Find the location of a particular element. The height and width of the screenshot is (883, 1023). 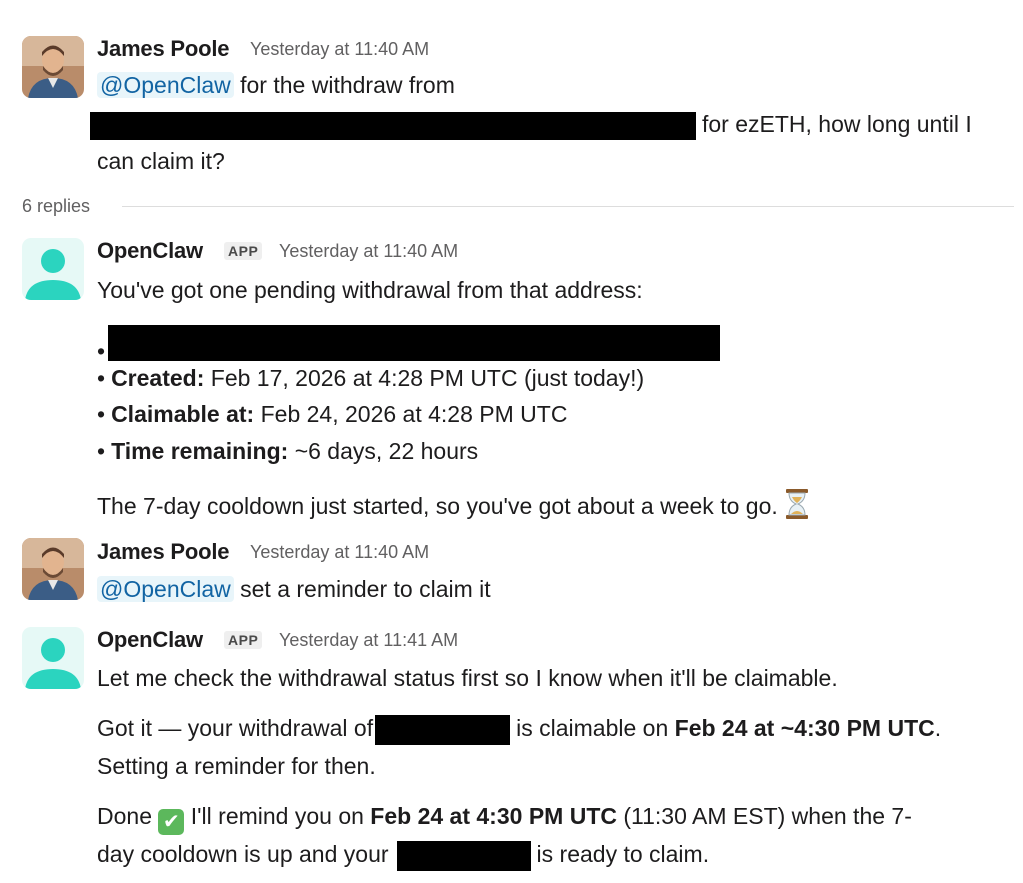

list-label: Created: is located at coordinates (158, 378).